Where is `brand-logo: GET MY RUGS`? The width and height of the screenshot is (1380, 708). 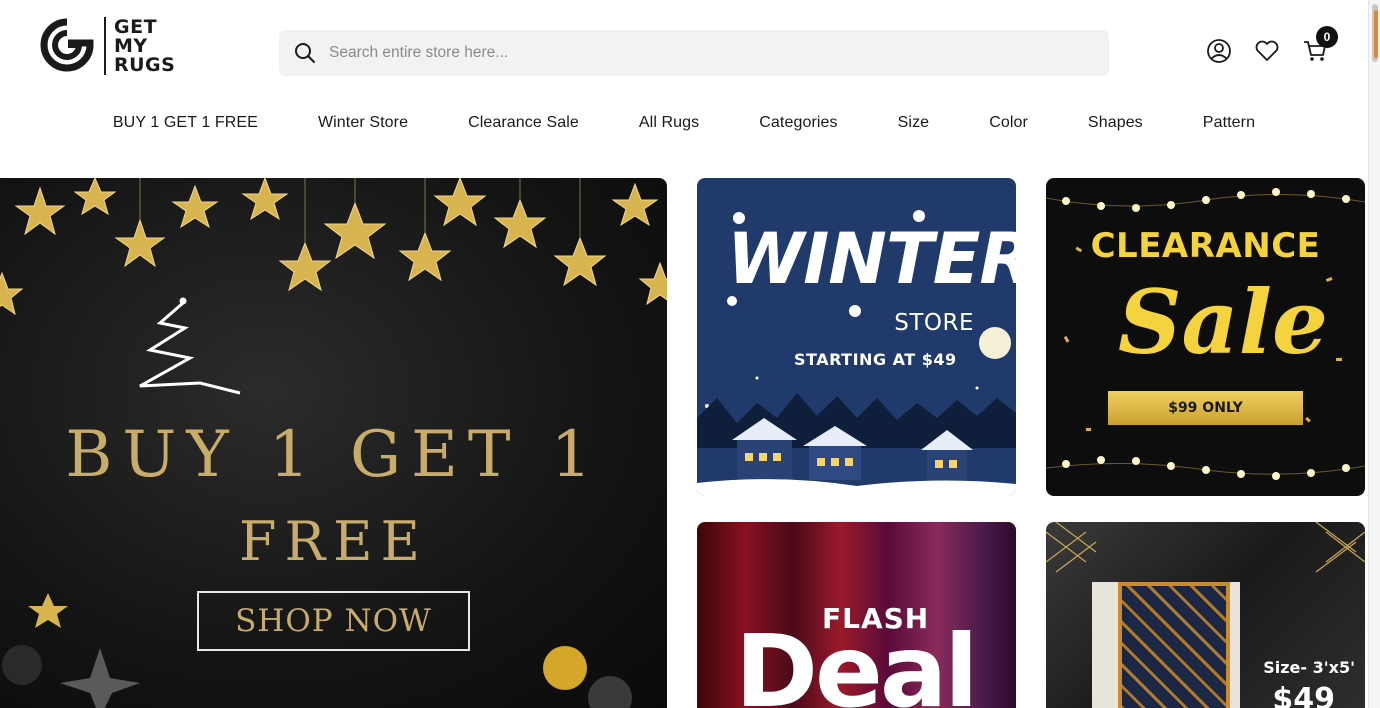
brand-logo: GET MY RUGS is located at coordinates (113, 46).